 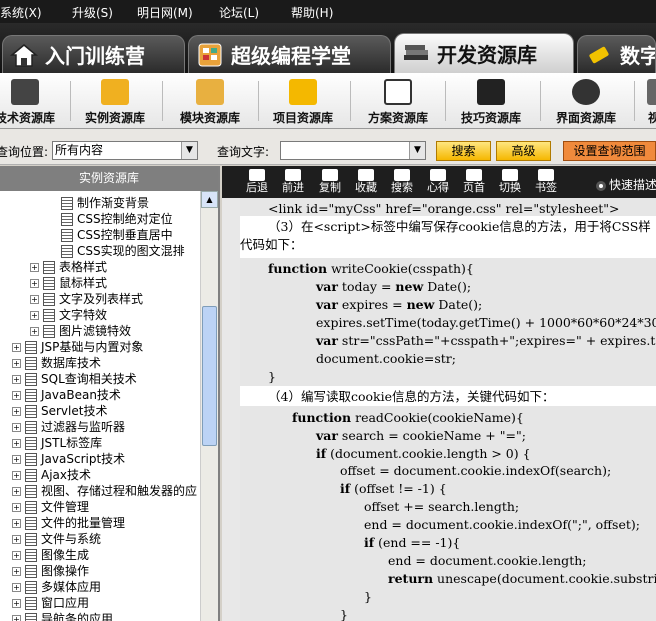 What do you see at coordinates (289, 54) in the screenshot?
I see `tab-programming-school: 超级编程学堂` at bounding box center [289, 54].